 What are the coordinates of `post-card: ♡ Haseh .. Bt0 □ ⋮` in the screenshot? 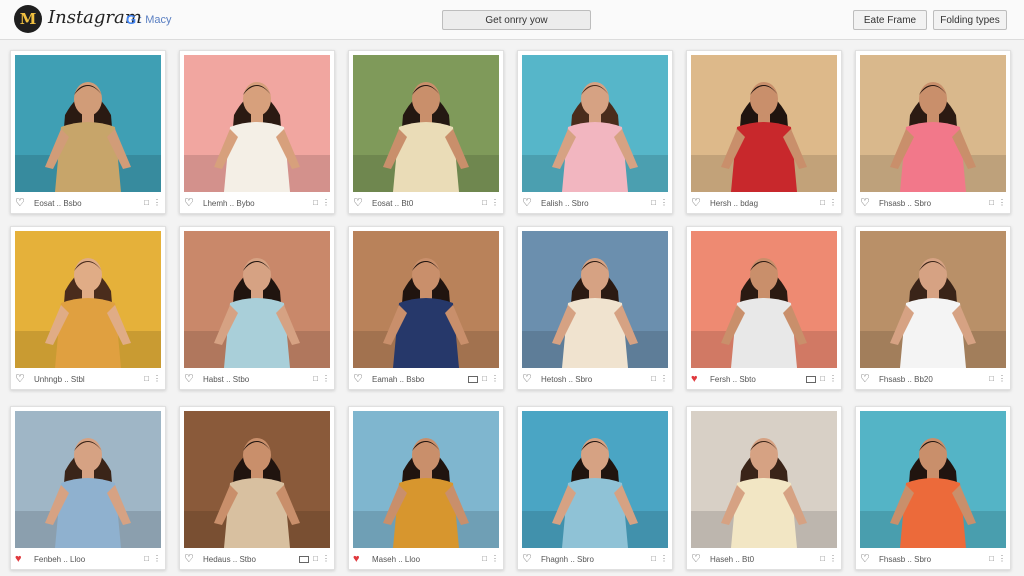 It's located at (764, 488).